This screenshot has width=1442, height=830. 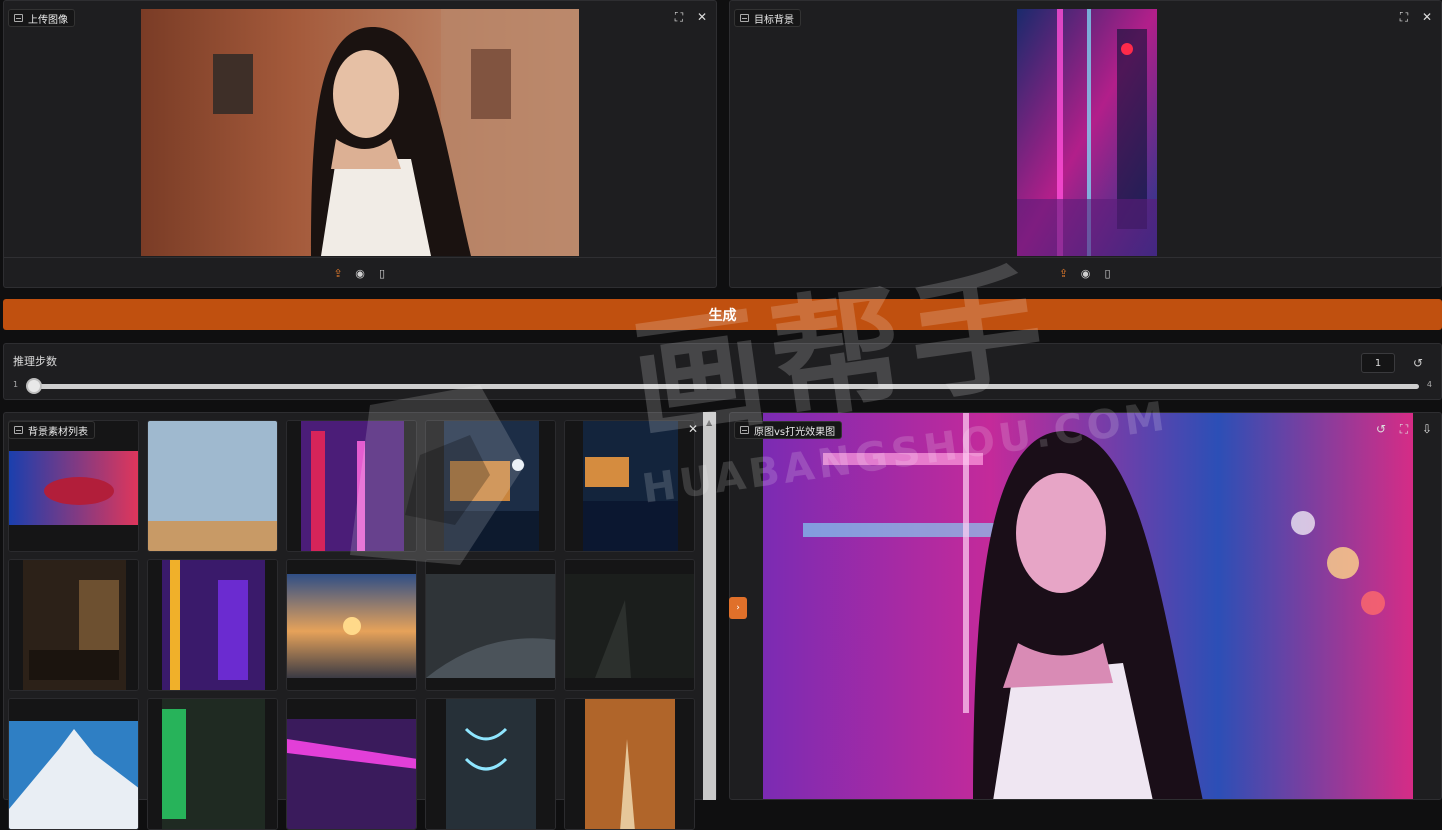 What do you see at coordinates (738, 608) in the screenshot?
I see `compare-slider-handle: ›` at bounding box center [738, 608].